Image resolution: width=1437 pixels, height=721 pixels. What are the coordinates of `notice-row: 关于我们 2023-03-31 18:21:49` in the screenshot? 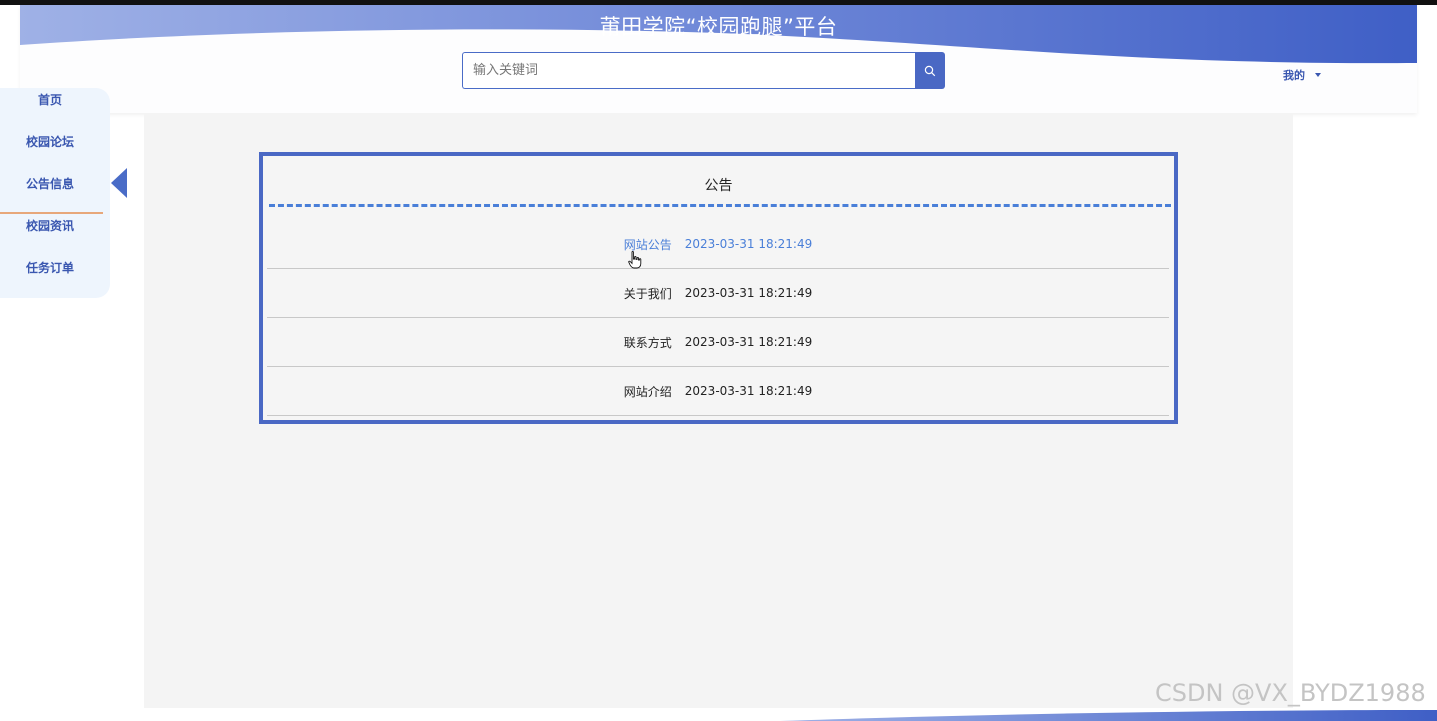 It's located at (718, 293).